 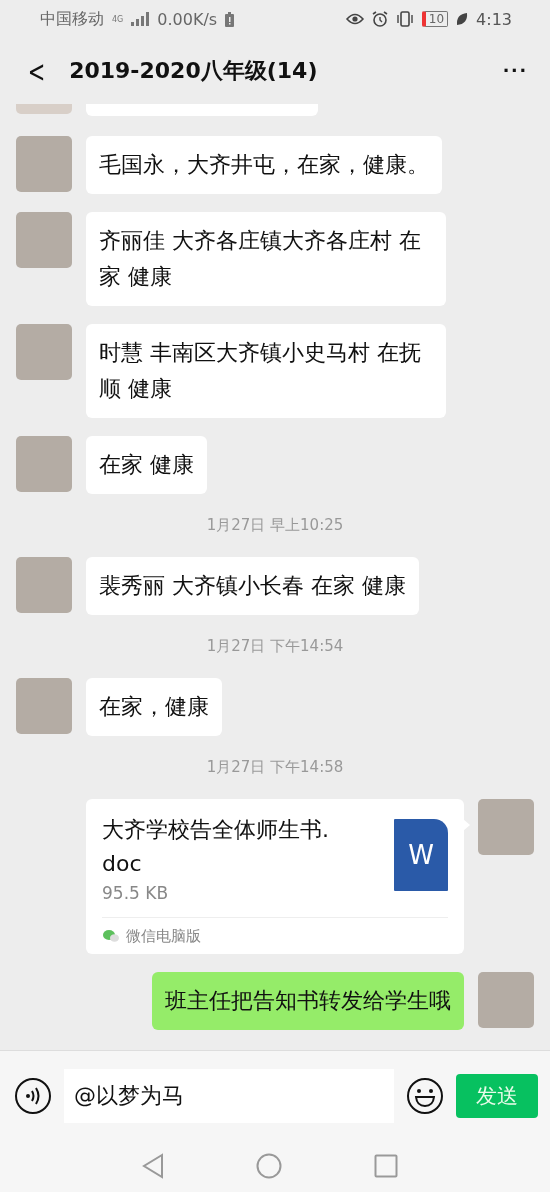 What do you see at coordinates (275, 525) in the screenshot?
I see `timestamp: 1月27日 早上10:25` at bounding box center [275, 525].